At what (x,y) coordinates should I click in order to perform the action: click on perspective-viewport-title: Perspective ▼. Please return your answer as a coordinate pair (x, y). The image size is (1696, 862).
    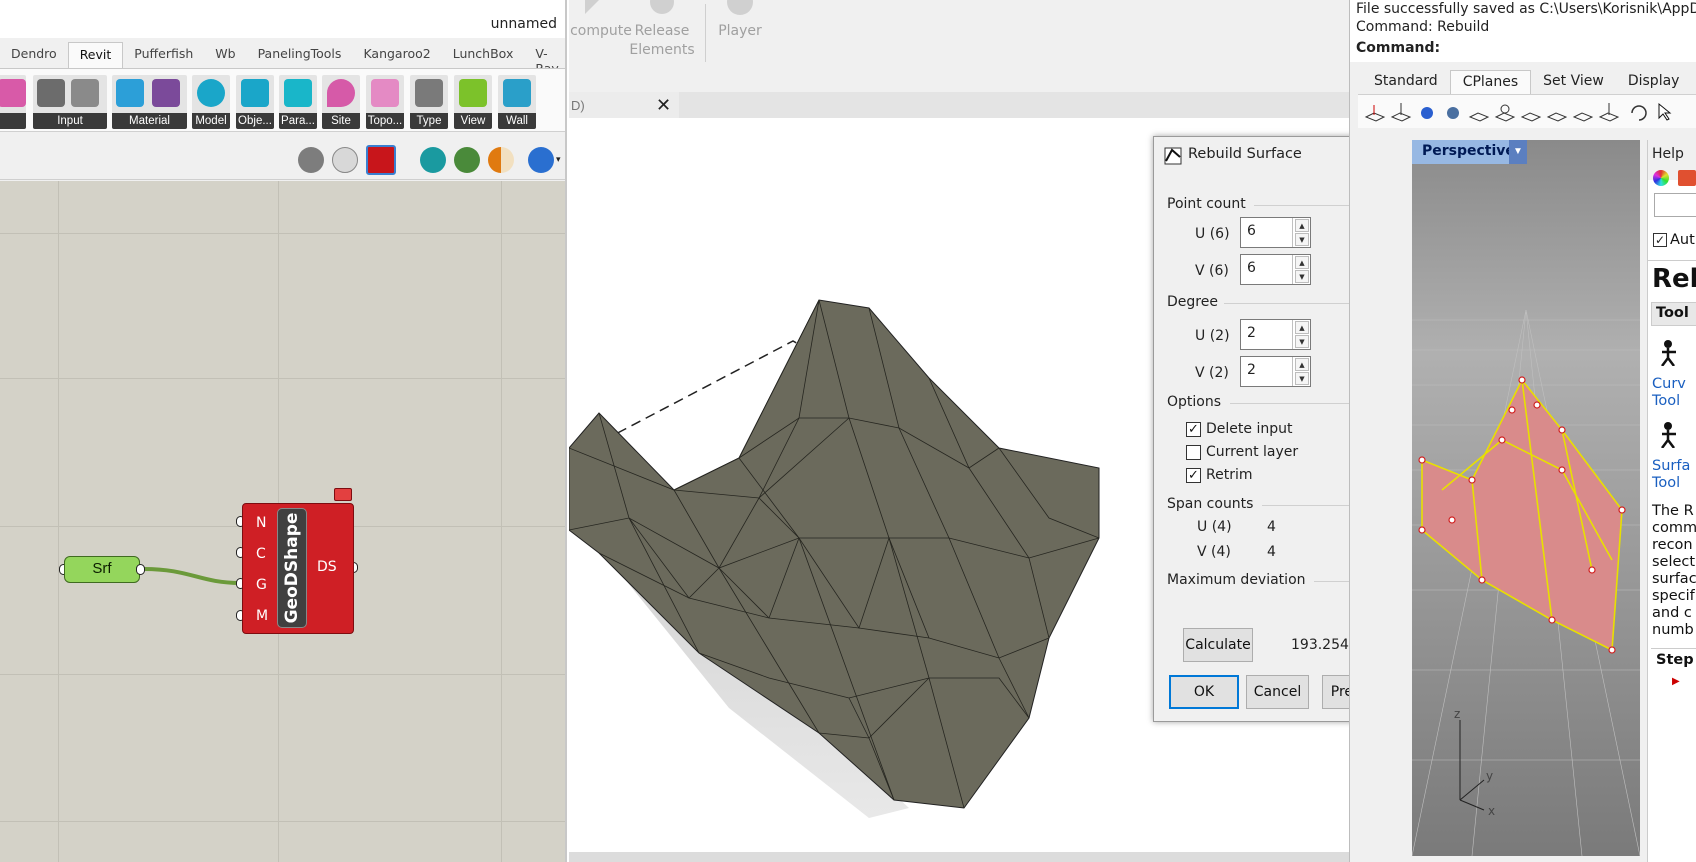
    Looking at the image, I should click on (1469, 152).